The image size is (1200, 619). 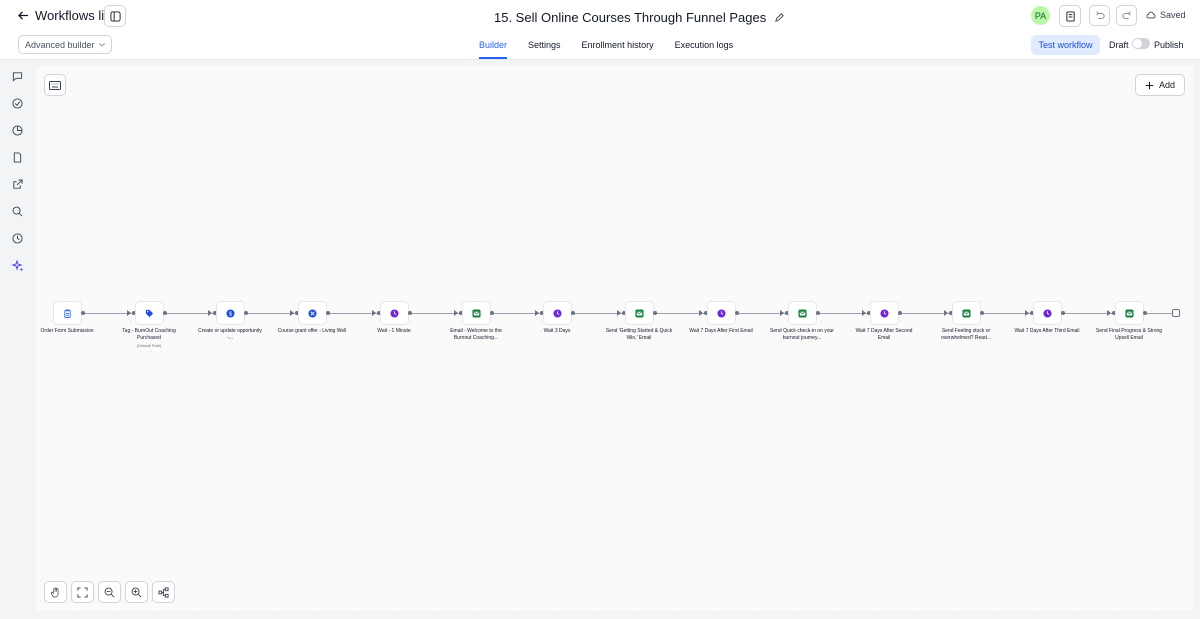 I want to click on undo-icon, so click(x=1100, y=15).